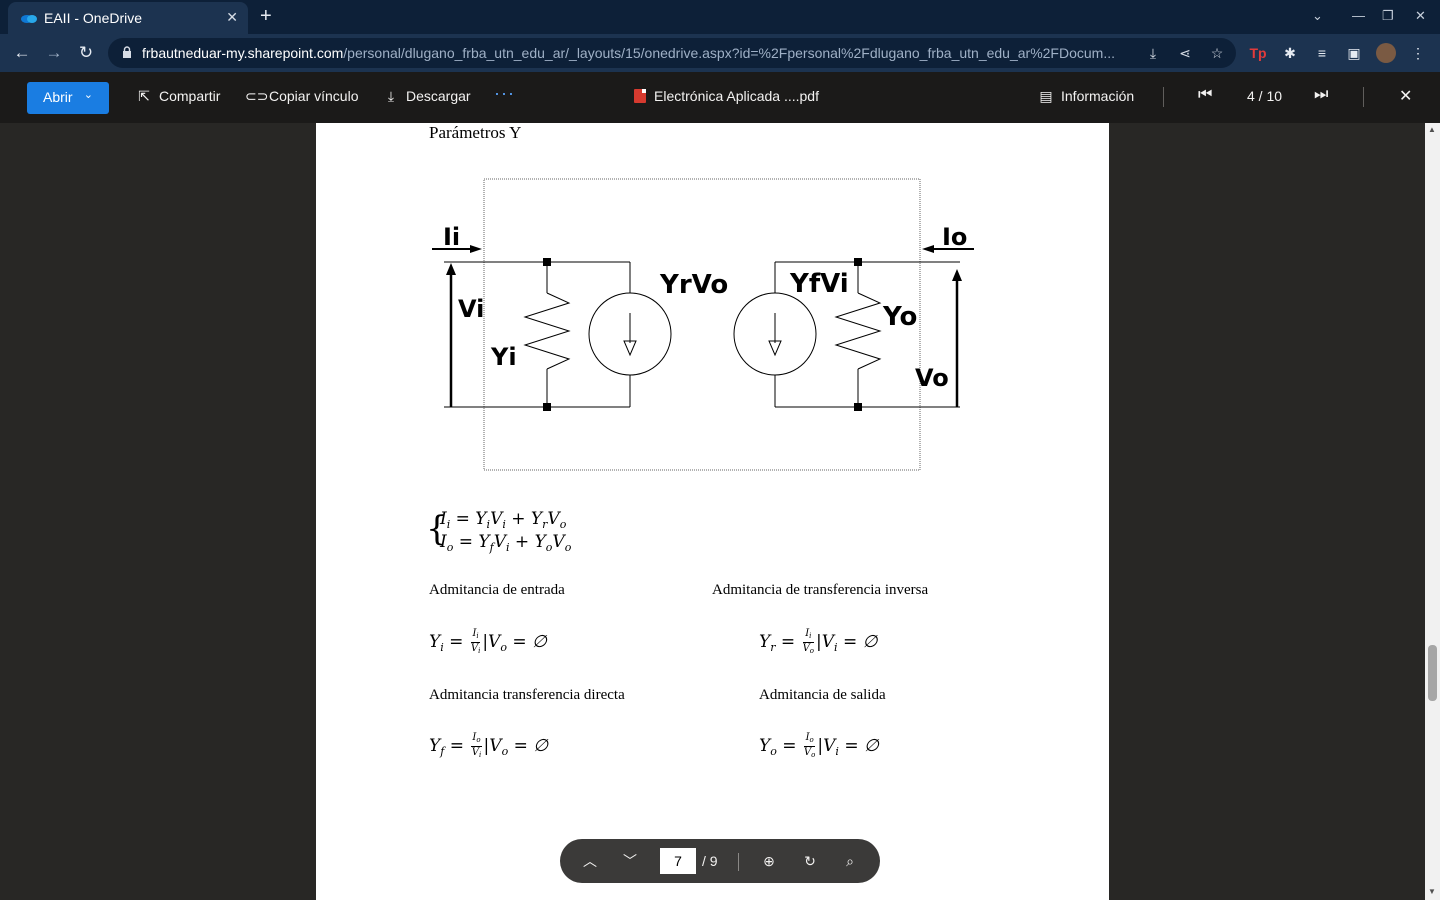 The height and width of the screenshot is (900, 1440). What do you see at coordinates (54, 53) in the screenshot?
I see `forward-icon: →` at bounding box center [54, 53].